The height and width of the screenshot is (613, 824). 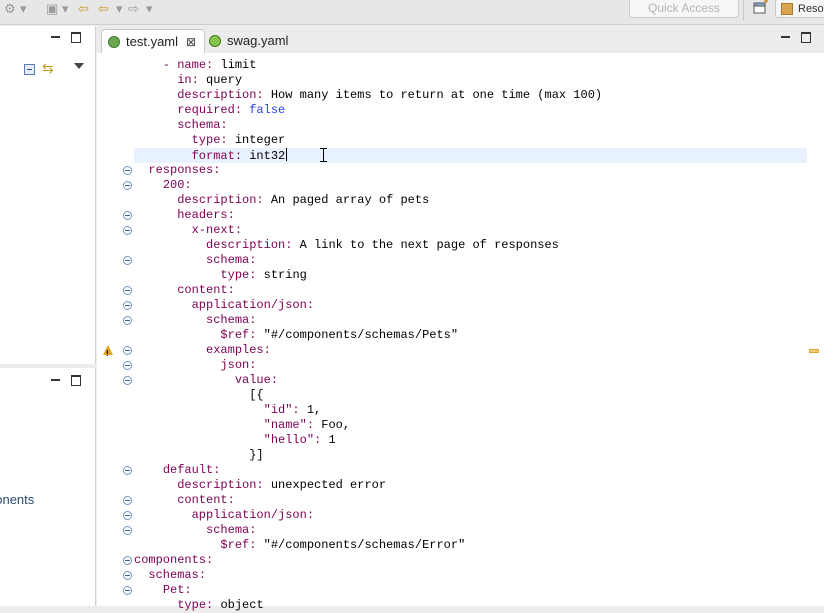 What do you see at coordinates (452, 155) in the screenshot?
I see `code-line: format: int32` at bounding box center [452, 155].